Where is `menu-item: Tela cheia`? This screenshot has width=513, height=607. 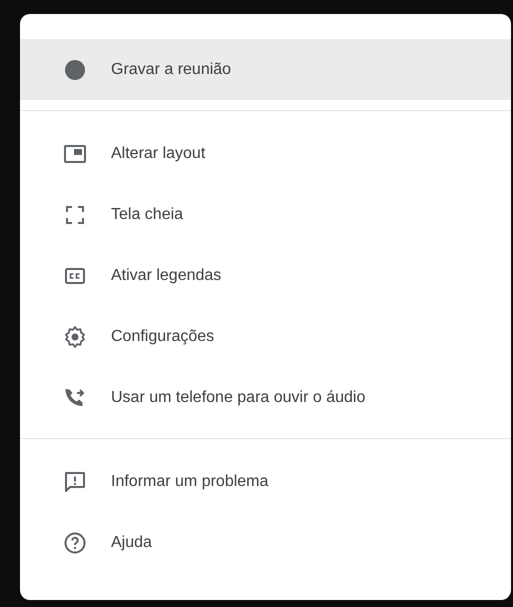 menu-item: Tela cheia is located at coordinates (265, 214).